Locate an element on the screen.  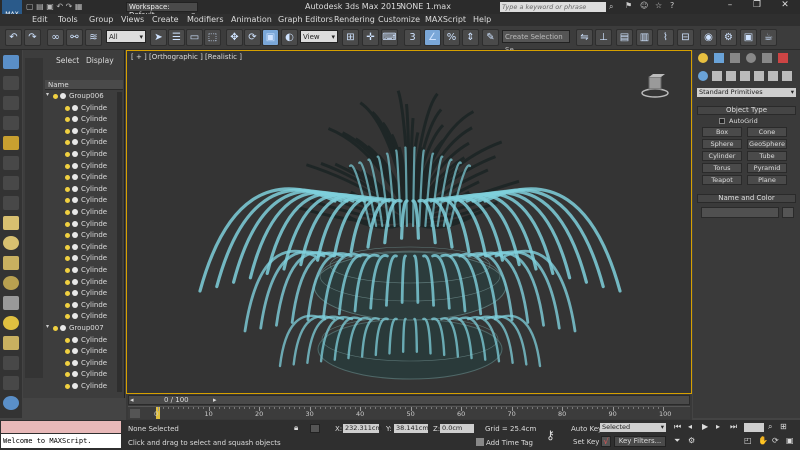
particle-icon is located at coordinates (11, 363).